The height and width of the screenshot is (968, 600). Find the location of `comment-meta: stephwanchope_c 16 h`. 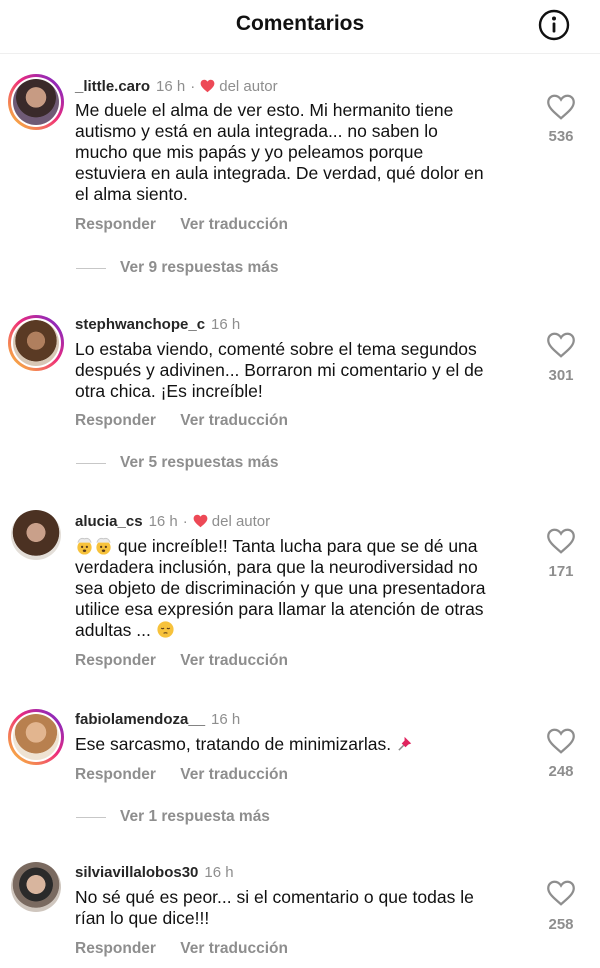

comment-meta: stephwanchope_c 16 h is located at coordinates (160, 324).